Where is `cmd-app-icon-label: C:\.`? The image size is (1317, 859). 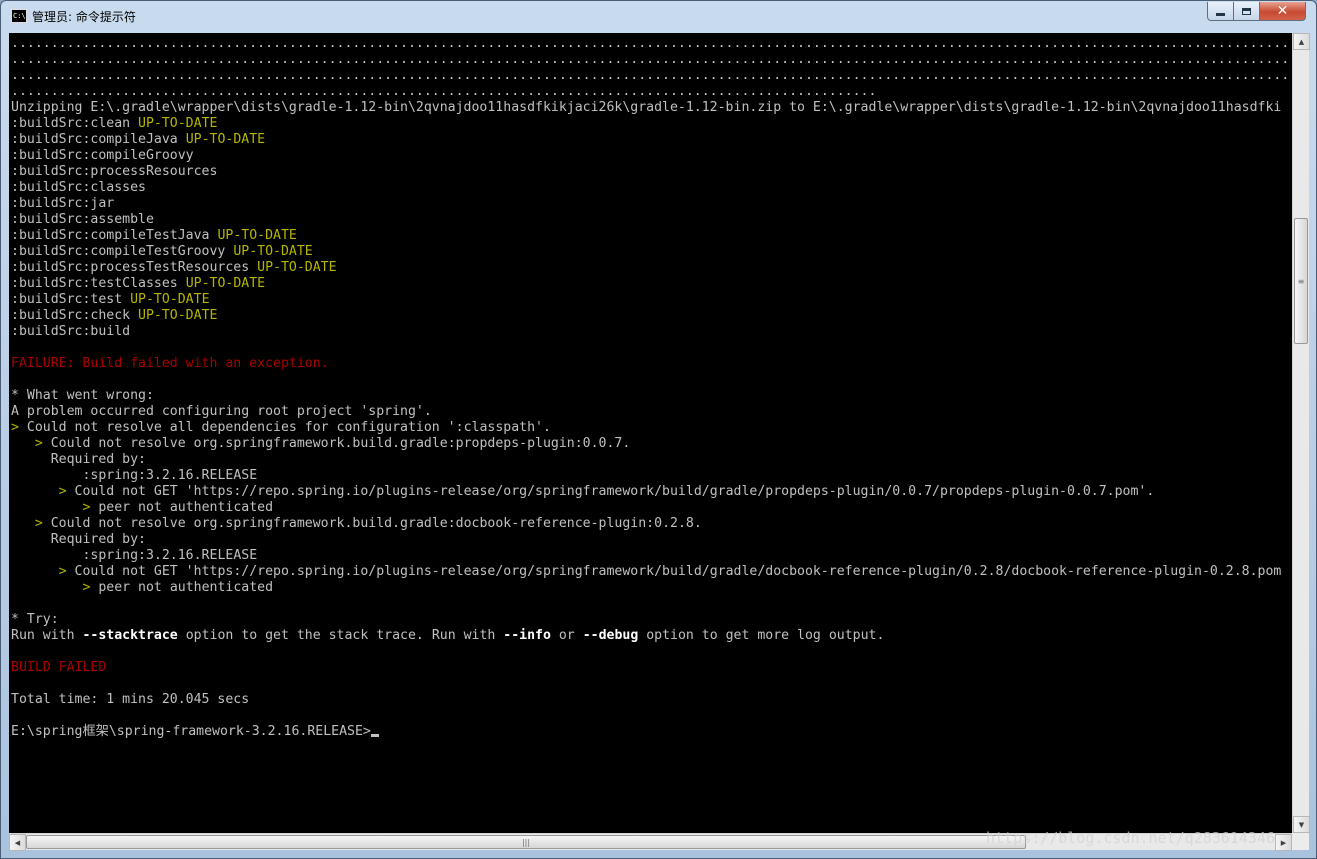
cmd-app-icon-label: C:\. is located at coordinates (19, 16).